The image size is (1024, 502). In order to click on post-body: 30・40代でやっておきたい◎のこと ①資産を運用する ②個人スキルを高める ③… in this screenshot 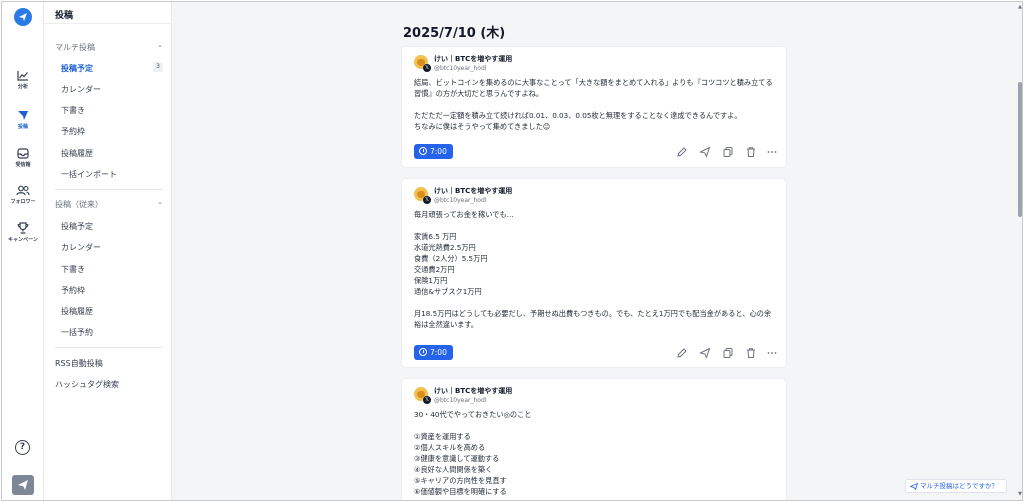, I will do `click(473, 453)`.